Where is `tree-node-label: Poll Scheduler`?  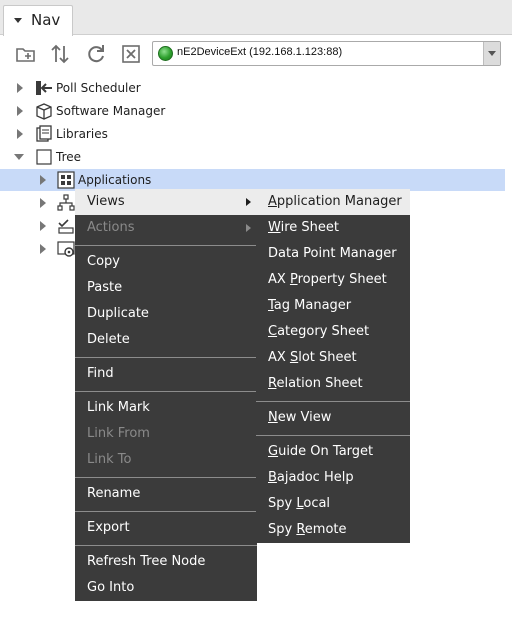 tree-node-label: Poll Scheduler is located at coordinates (98, 88).